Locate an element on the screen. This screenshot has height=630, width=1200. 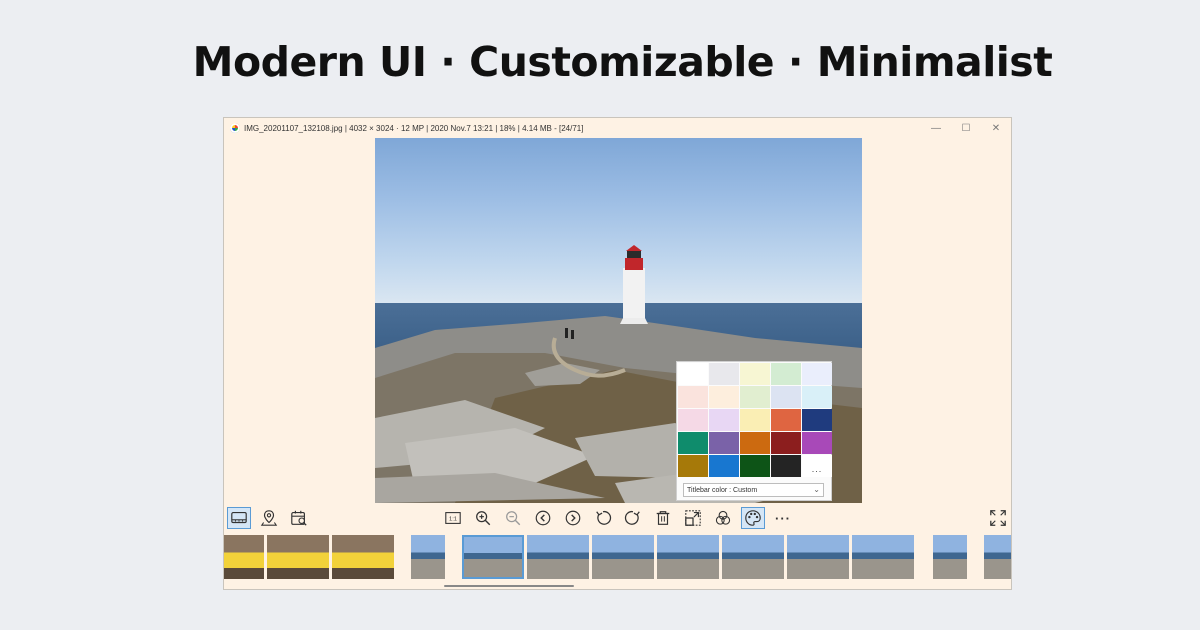
delete-icon is located at coordinates (663, 518).